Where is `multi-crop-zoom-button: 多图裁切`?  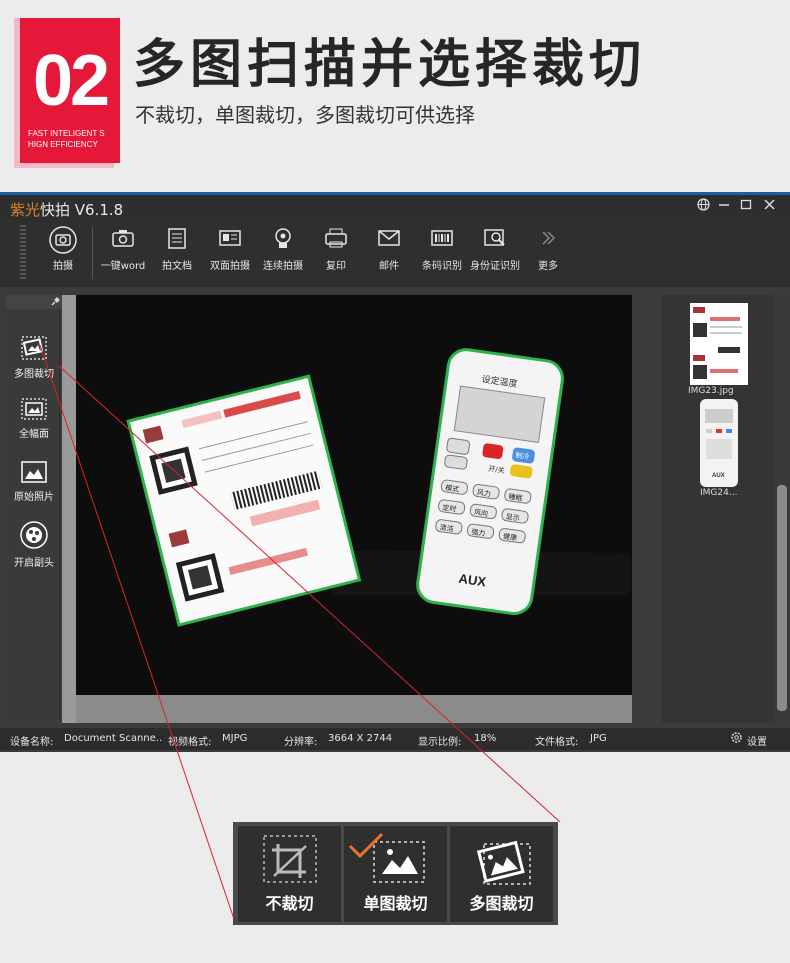 multi-crop-zoom-button: 多图裁切 is located at coordinates (501, 874).